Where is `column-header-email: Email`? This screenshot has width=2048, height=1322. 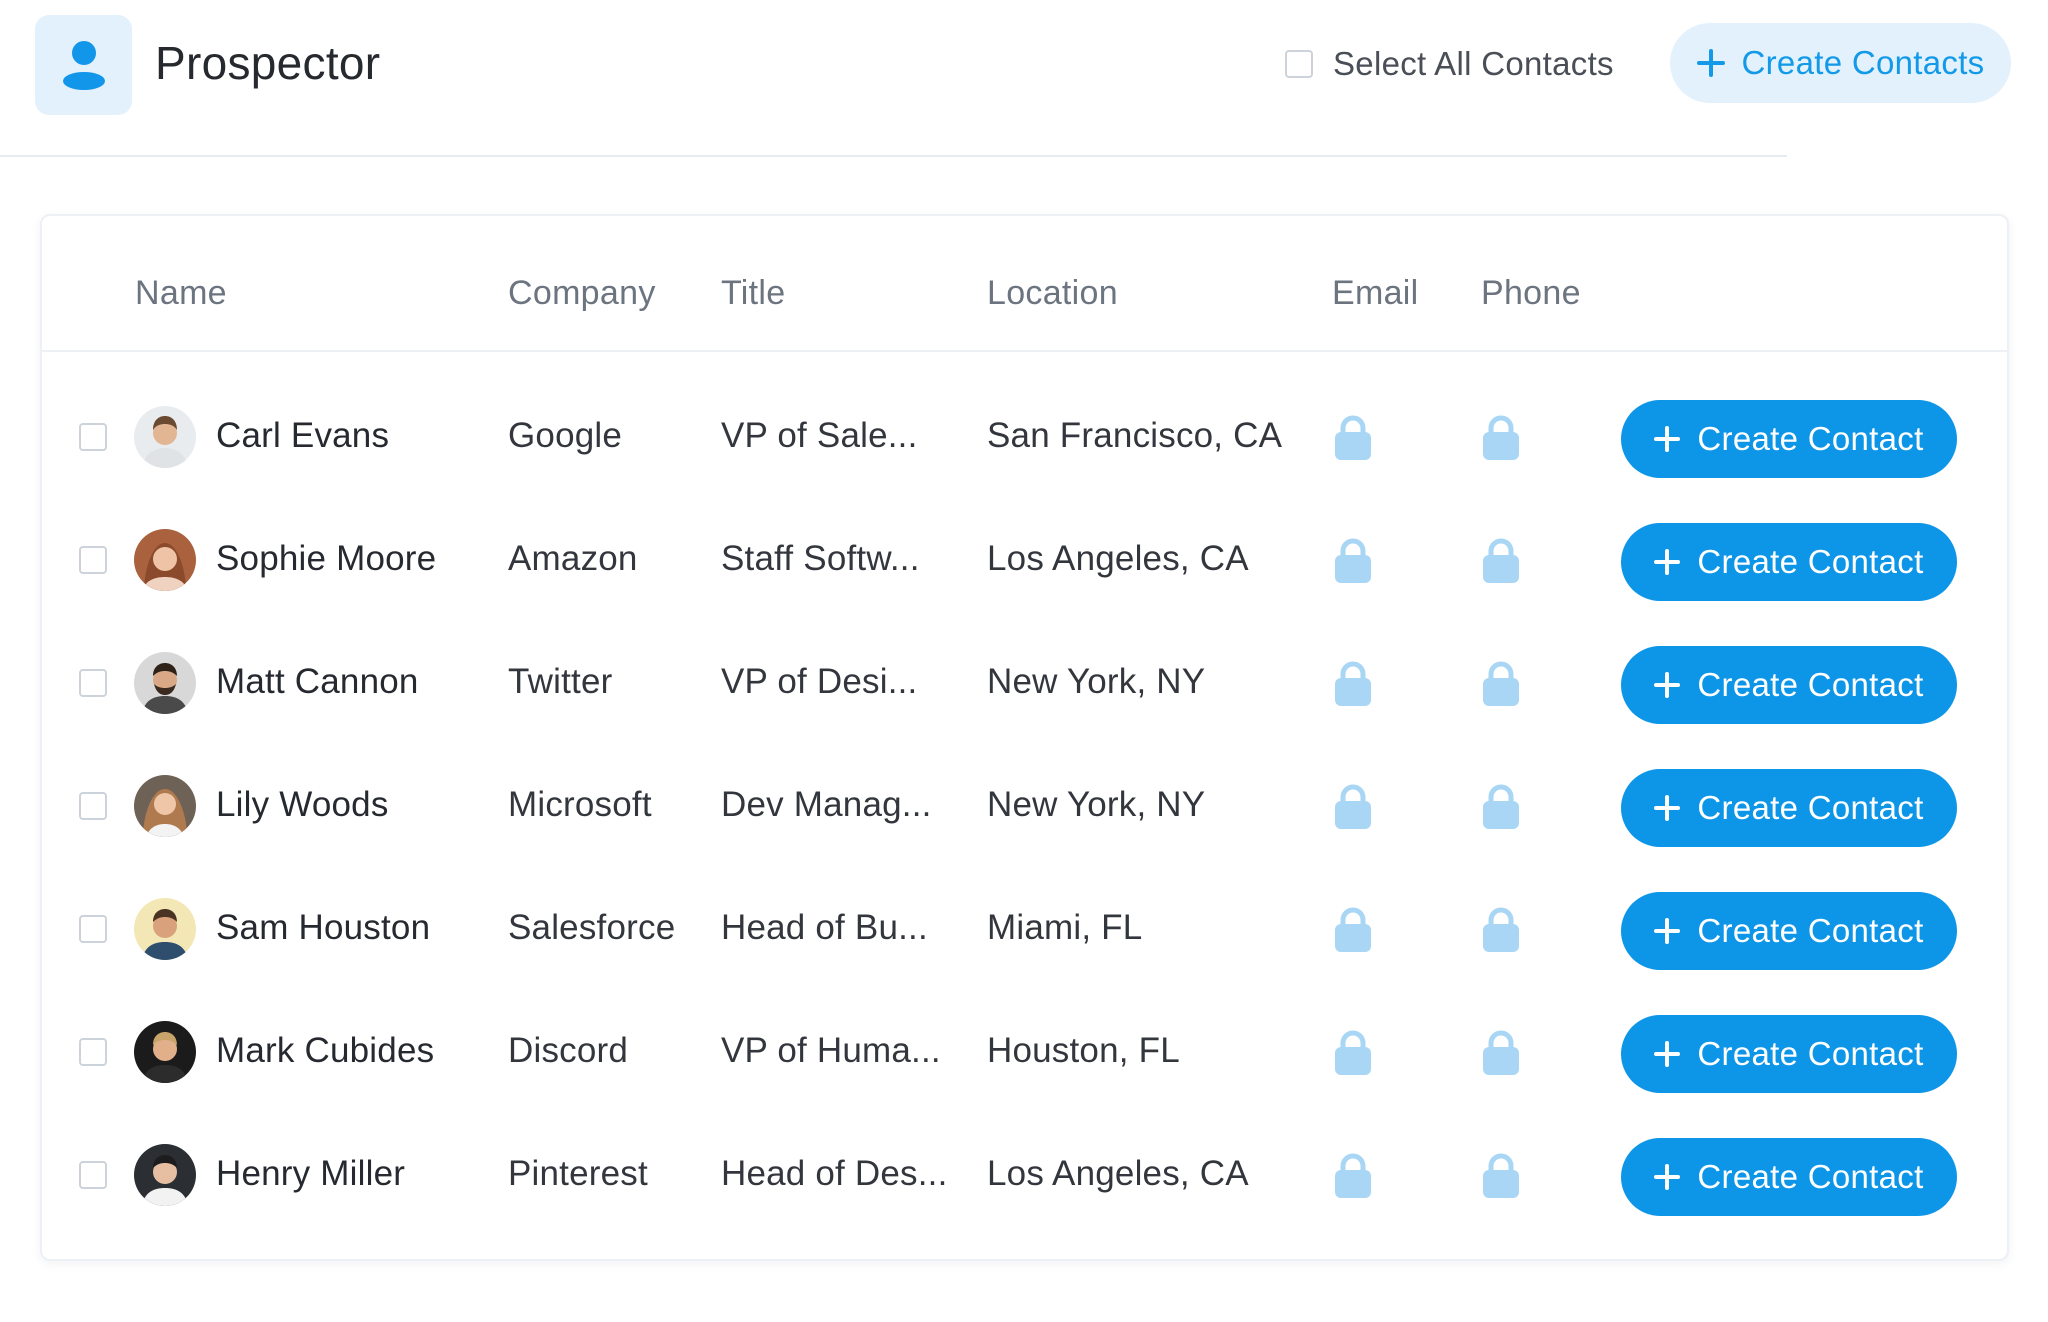 column-header-email: Email is located at coordinates (1375, 293).